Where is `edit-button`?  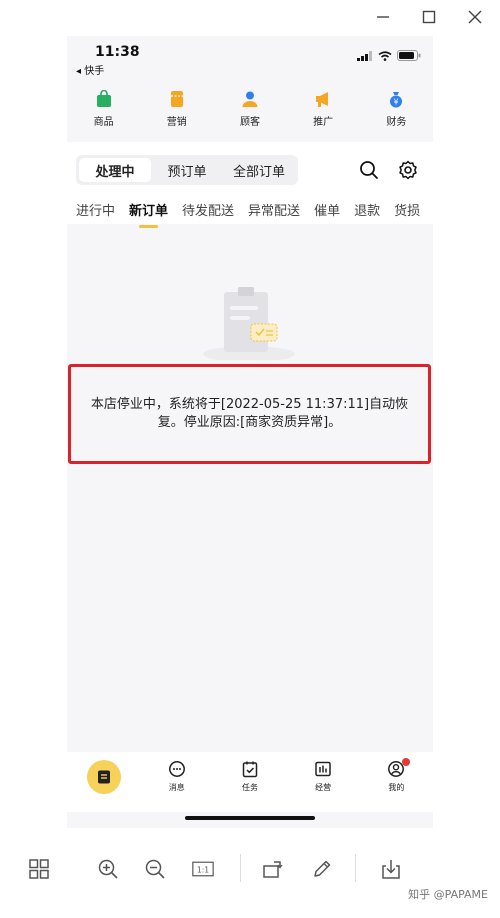
edit-button is located at coordinates (322, 869).